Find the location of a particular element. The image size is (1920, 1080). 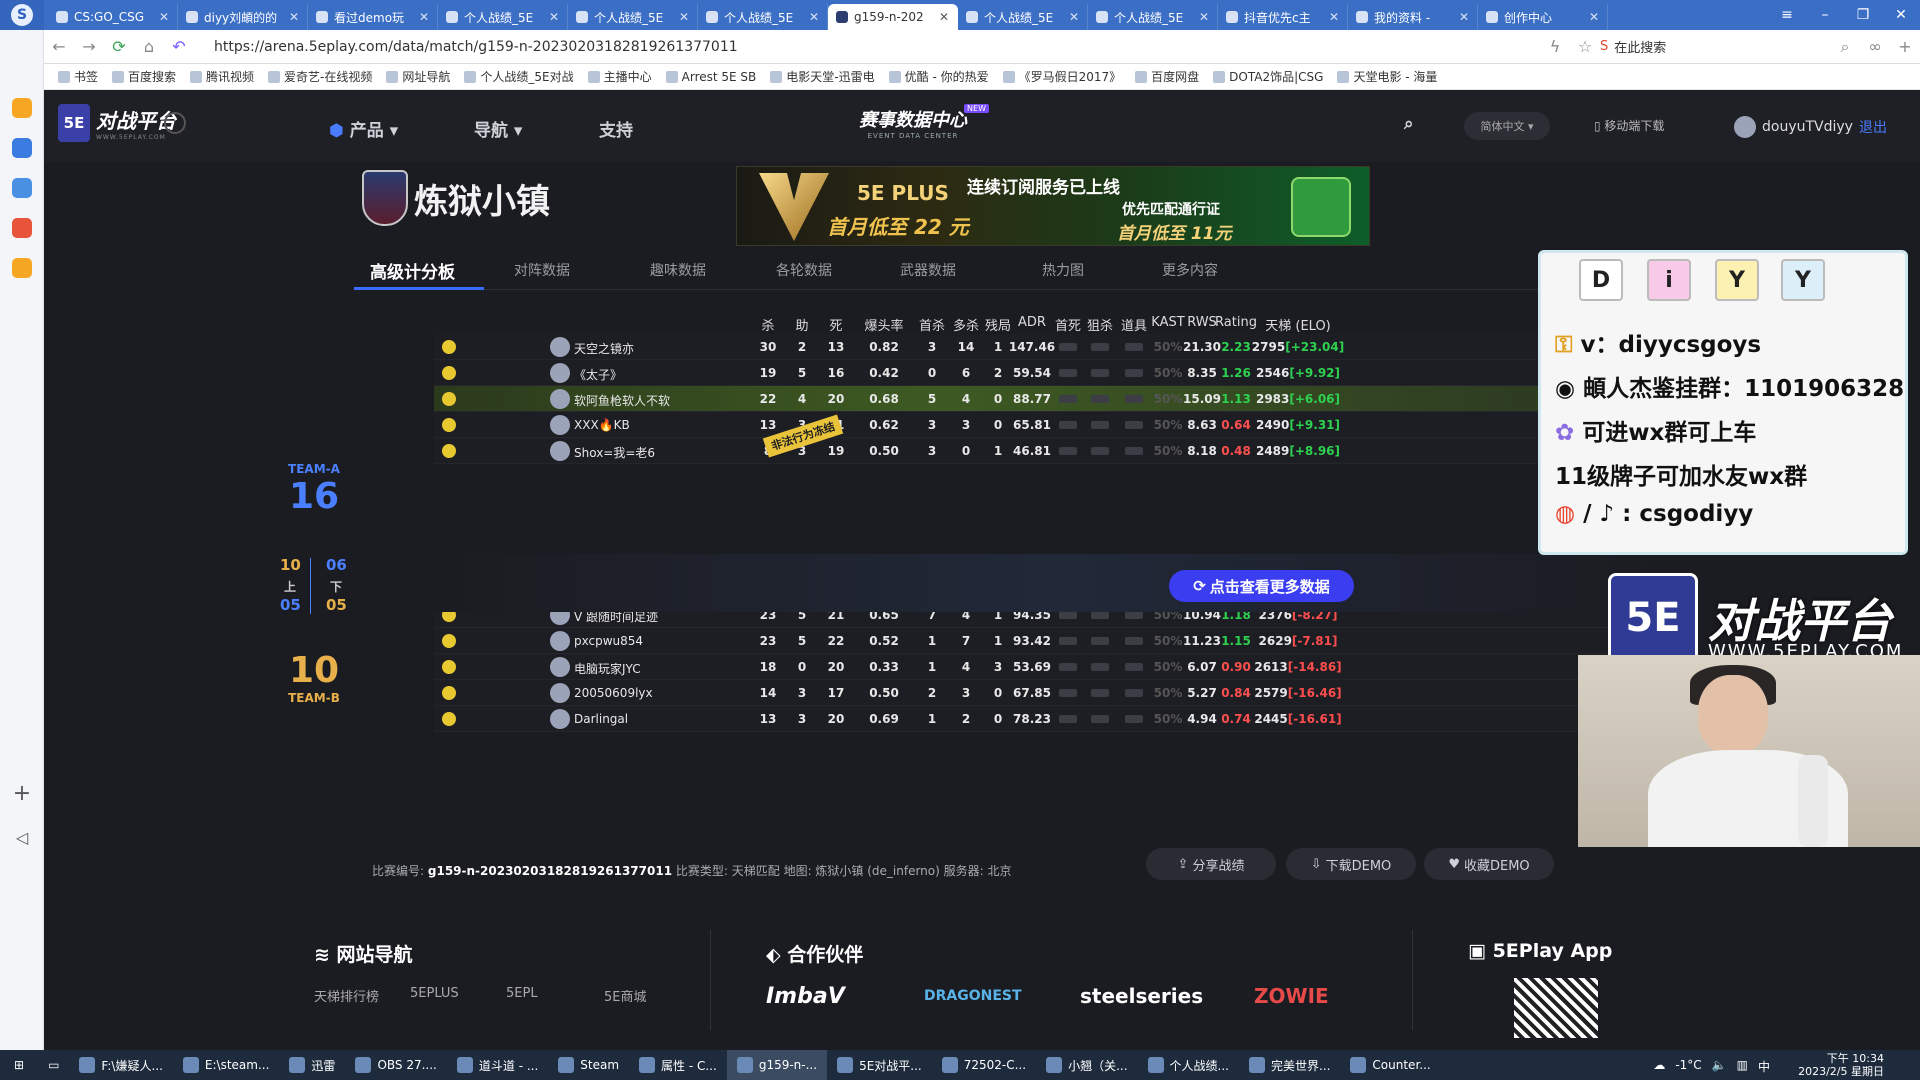

partner-zowie: ZOWIE is located at coordinates (1291, 996).